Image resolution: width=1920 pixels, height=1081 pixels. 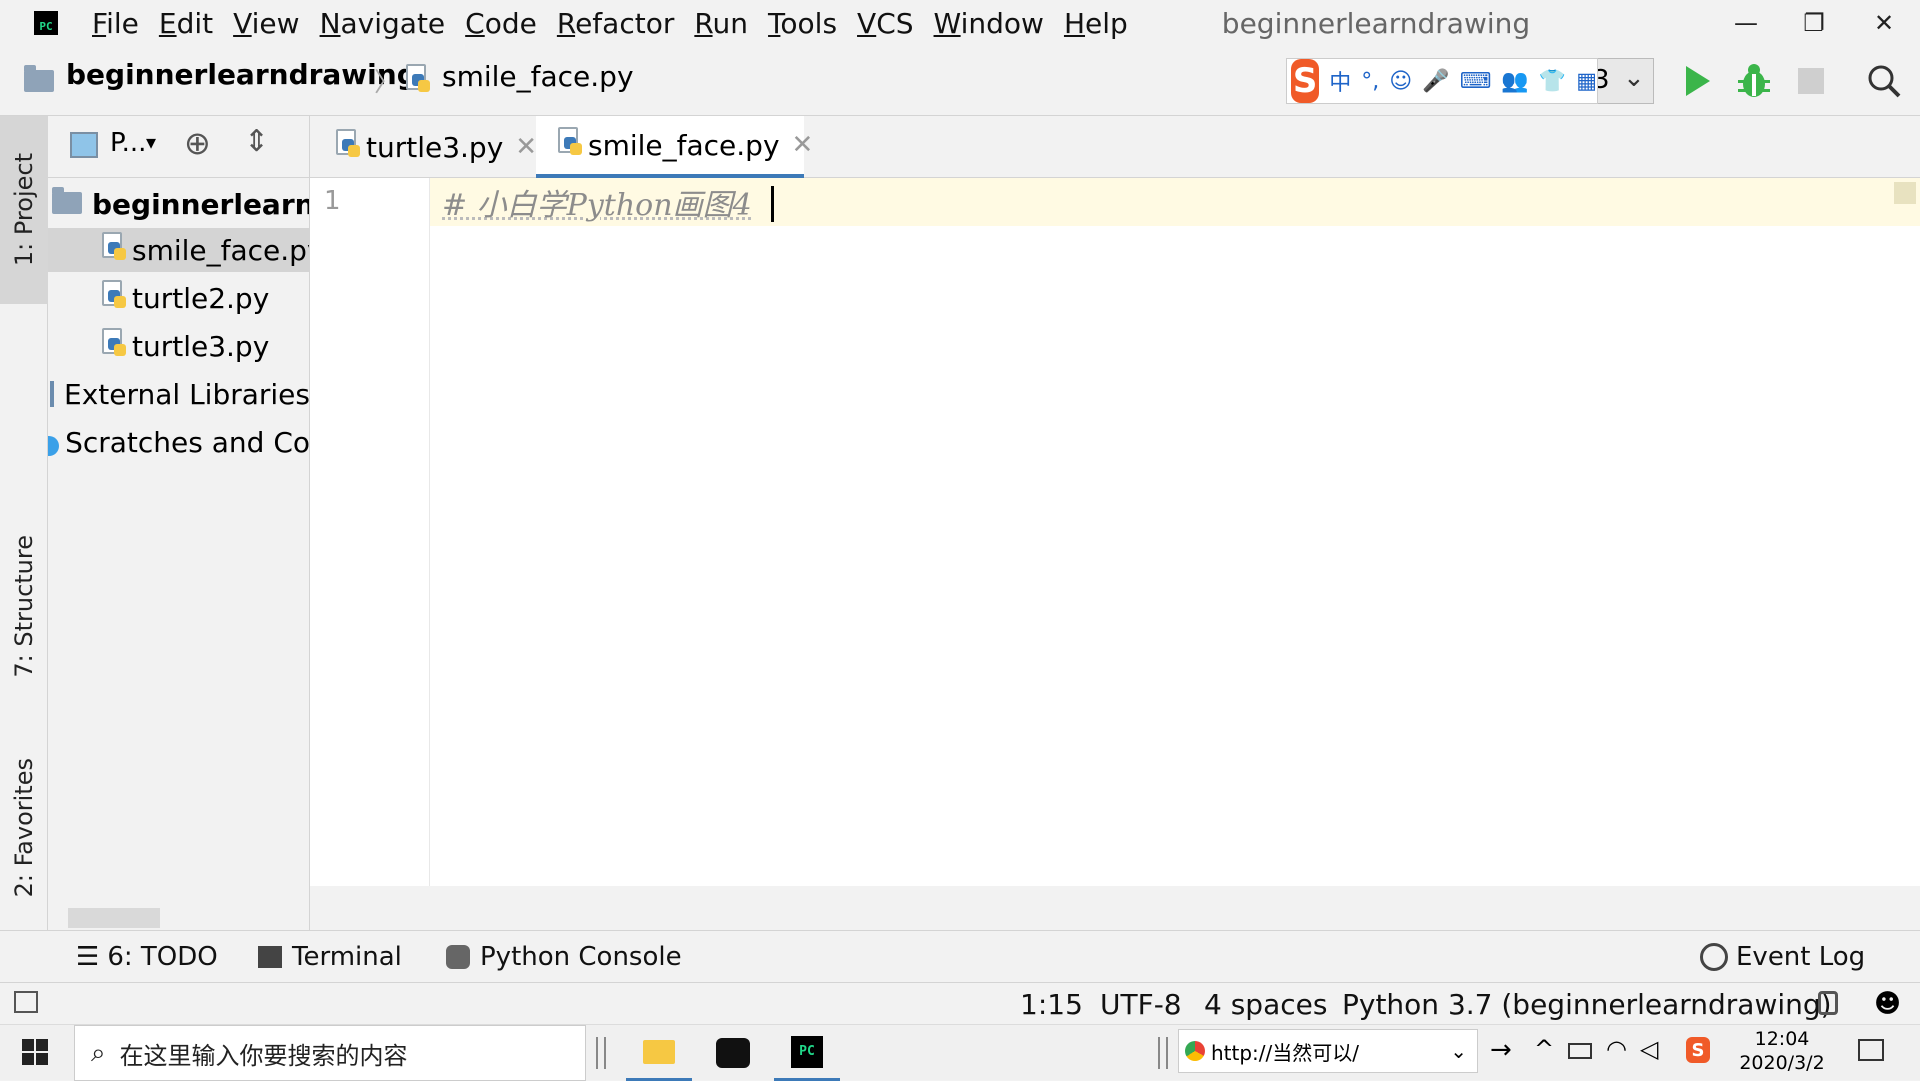 I want to click on debug-button, so click(x=1754, y=81).